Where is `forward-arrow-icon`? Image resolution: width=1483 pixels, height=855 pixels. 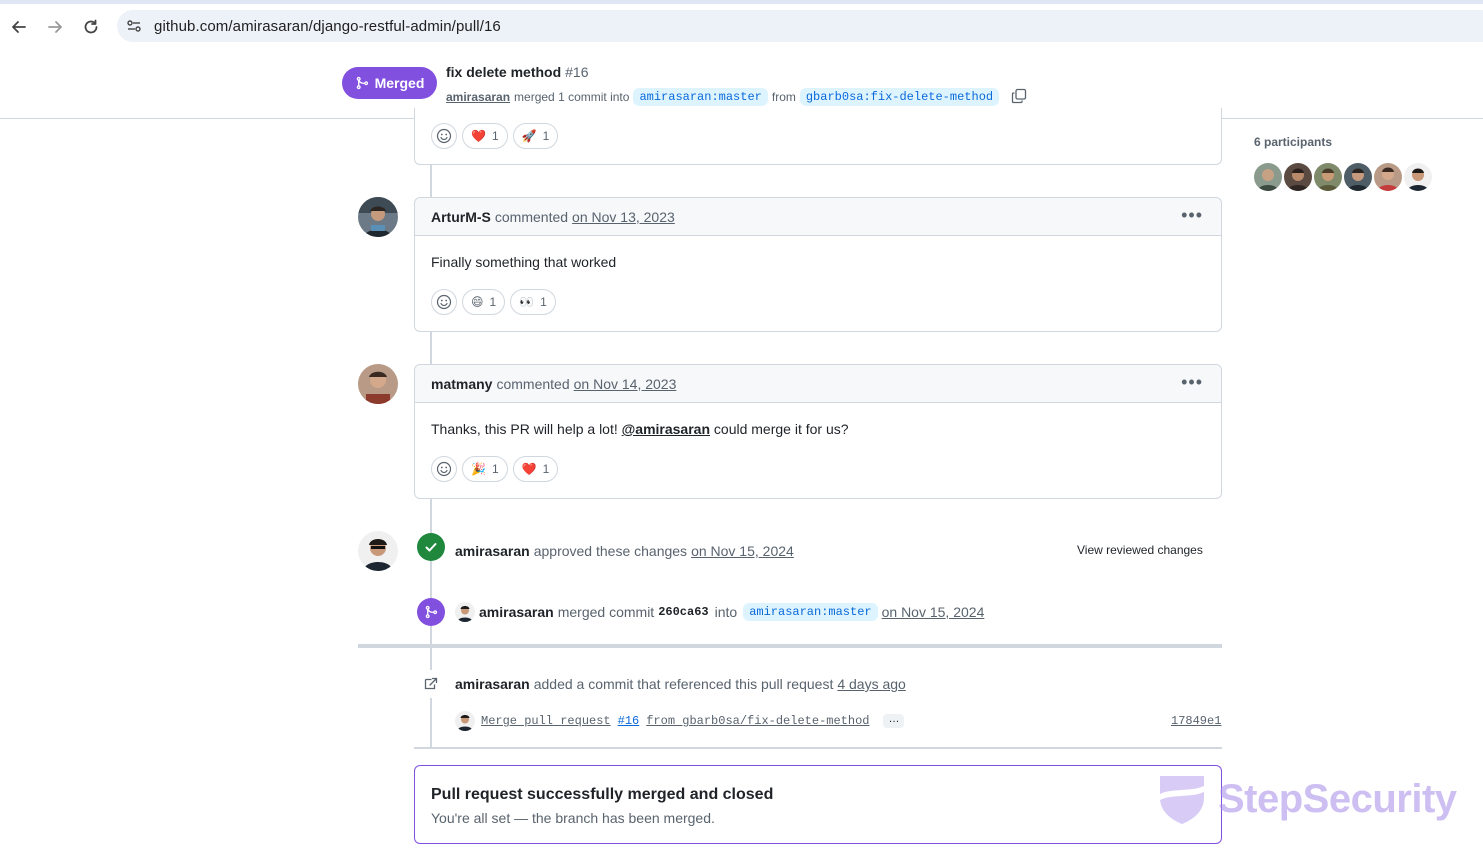
forward-arrow-icon is located at coordinates (55, 27).